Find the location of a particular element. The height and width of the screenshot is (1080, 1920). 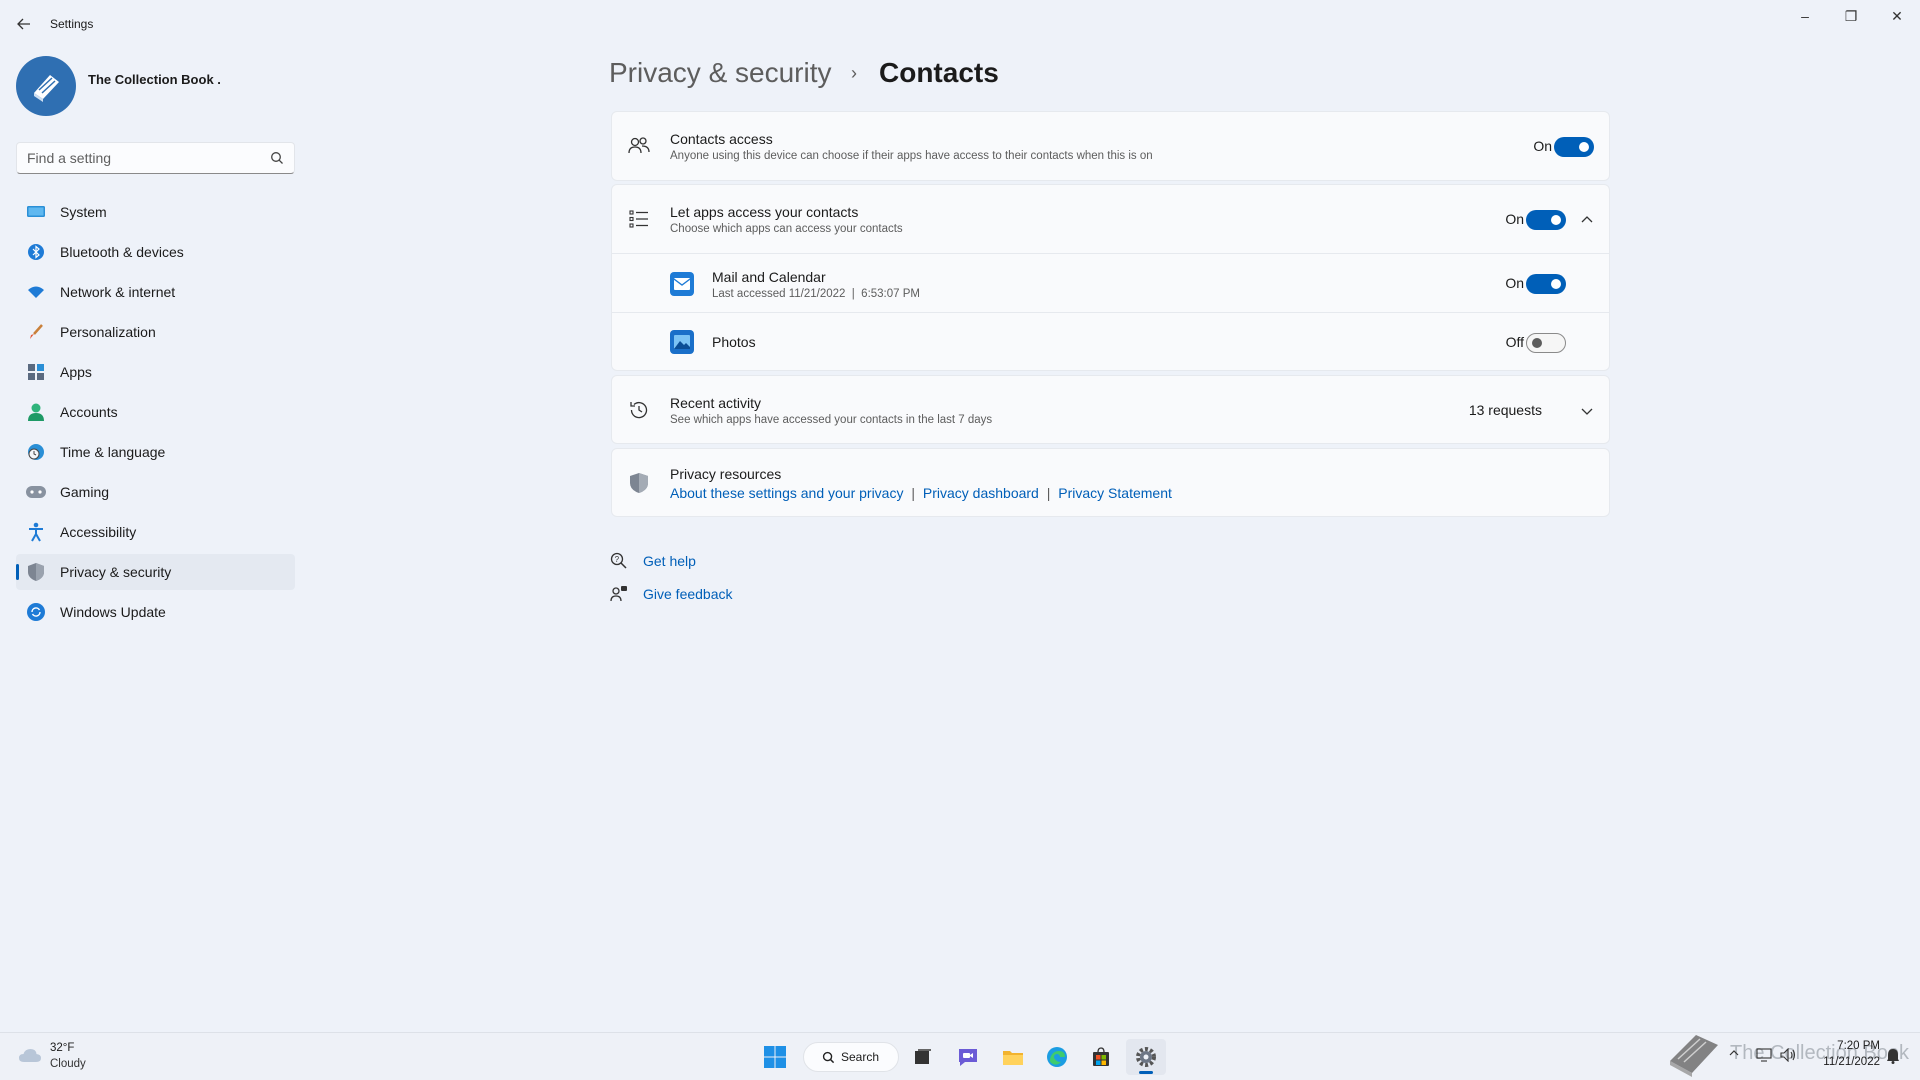

edge-browser-icon is located at coordinates (1057, 1057).